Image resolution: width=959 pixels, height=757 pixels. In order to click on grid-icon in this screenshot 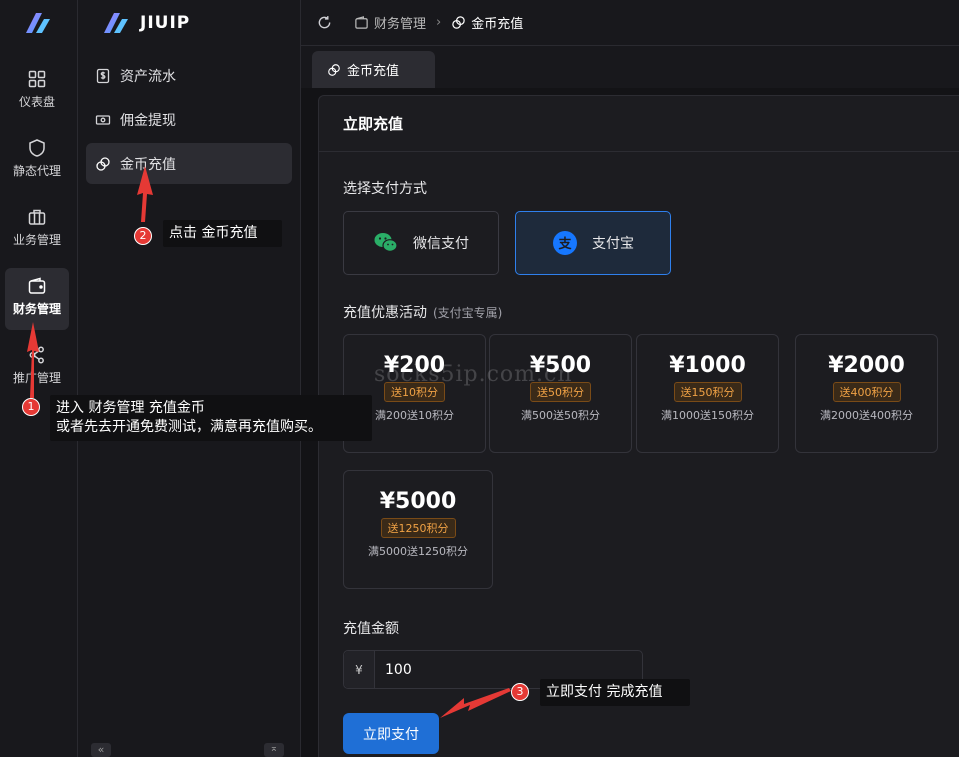, I will do `click(37, 79)`.